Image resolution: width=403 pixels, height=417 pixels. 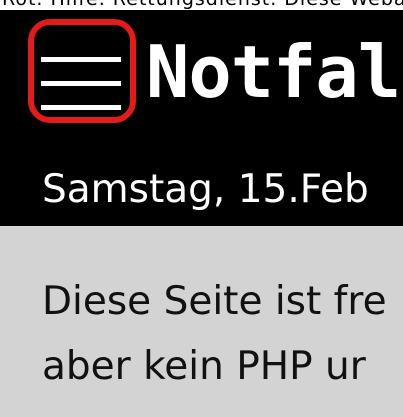 What do you see at coordinates (214, 301) in the screenshot?
I see `notice-line-1: Diese Seite ist fre` at bounding box center [214, 301].